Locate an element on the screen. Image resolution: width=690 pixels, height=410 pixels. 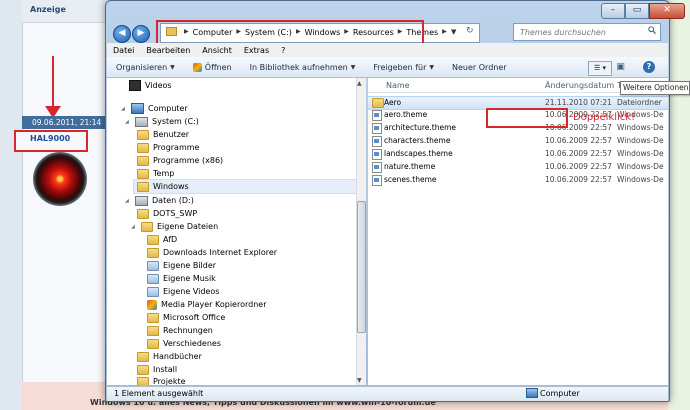
nav-item-windows: Windows is located at coordinates (246, 186).